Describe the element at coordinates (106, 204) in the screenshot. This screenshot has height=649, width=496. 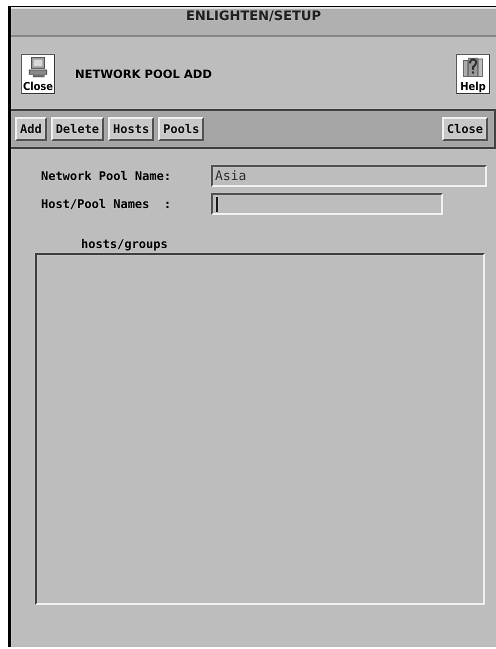
I see `field-label: Host/Pool Names :` at that location.